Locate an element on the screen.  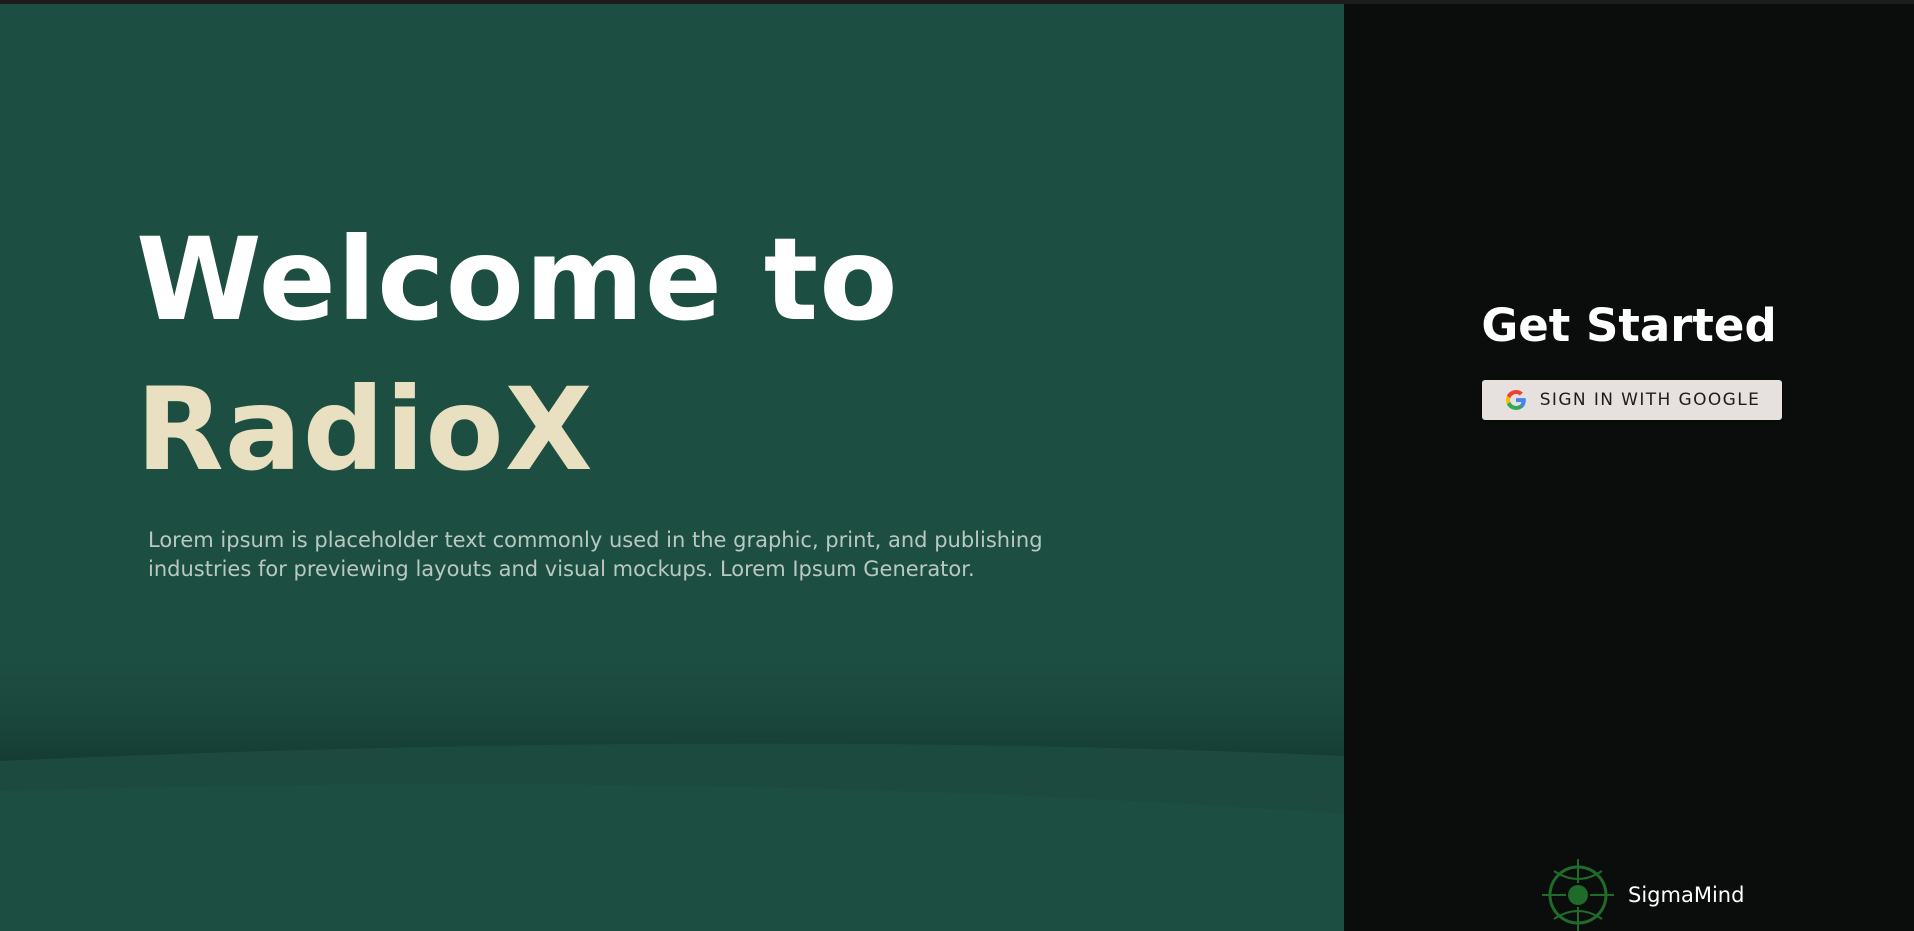
google-sign-in-label: SIGN IN WITH GOOGLE is located at coordinates (1650, 400).